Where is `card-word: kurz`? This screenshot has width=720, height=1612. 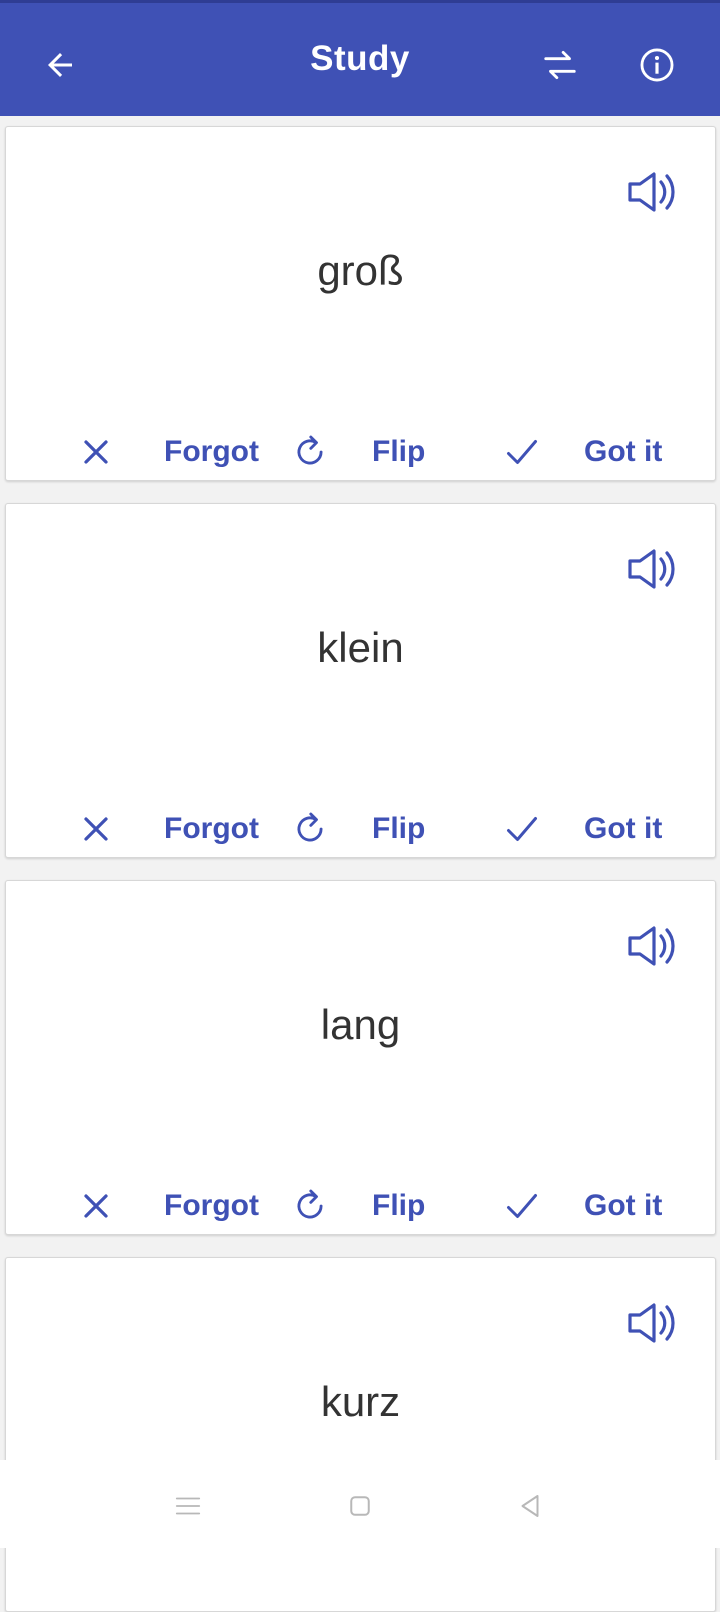
card-word: kurz is located at coordinates (360, 1401).